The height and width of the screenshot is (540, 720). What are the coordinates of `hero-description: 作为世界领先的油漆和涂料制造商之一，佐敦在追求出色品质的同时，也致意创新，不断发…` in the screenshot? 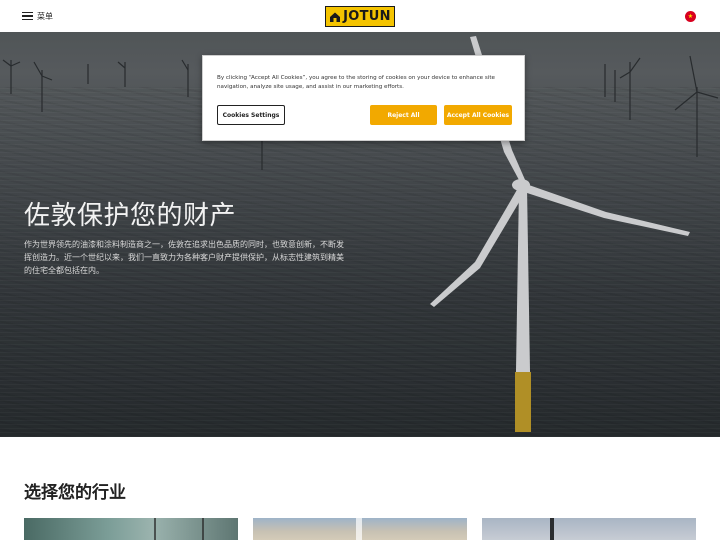 It's located at (184, 257).